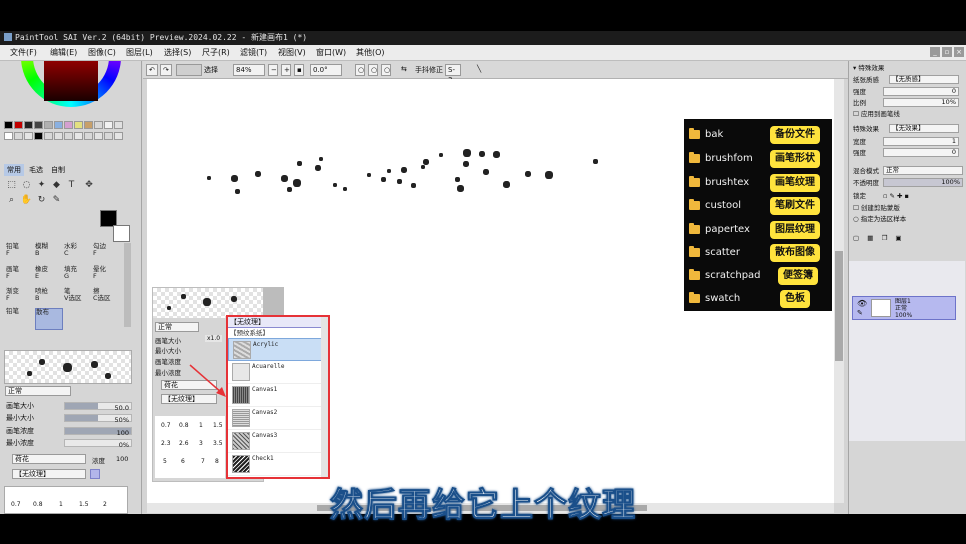 The height and width of the screenshot is (544, 966). I want to click on size-preset: 8, so click(217, 461).